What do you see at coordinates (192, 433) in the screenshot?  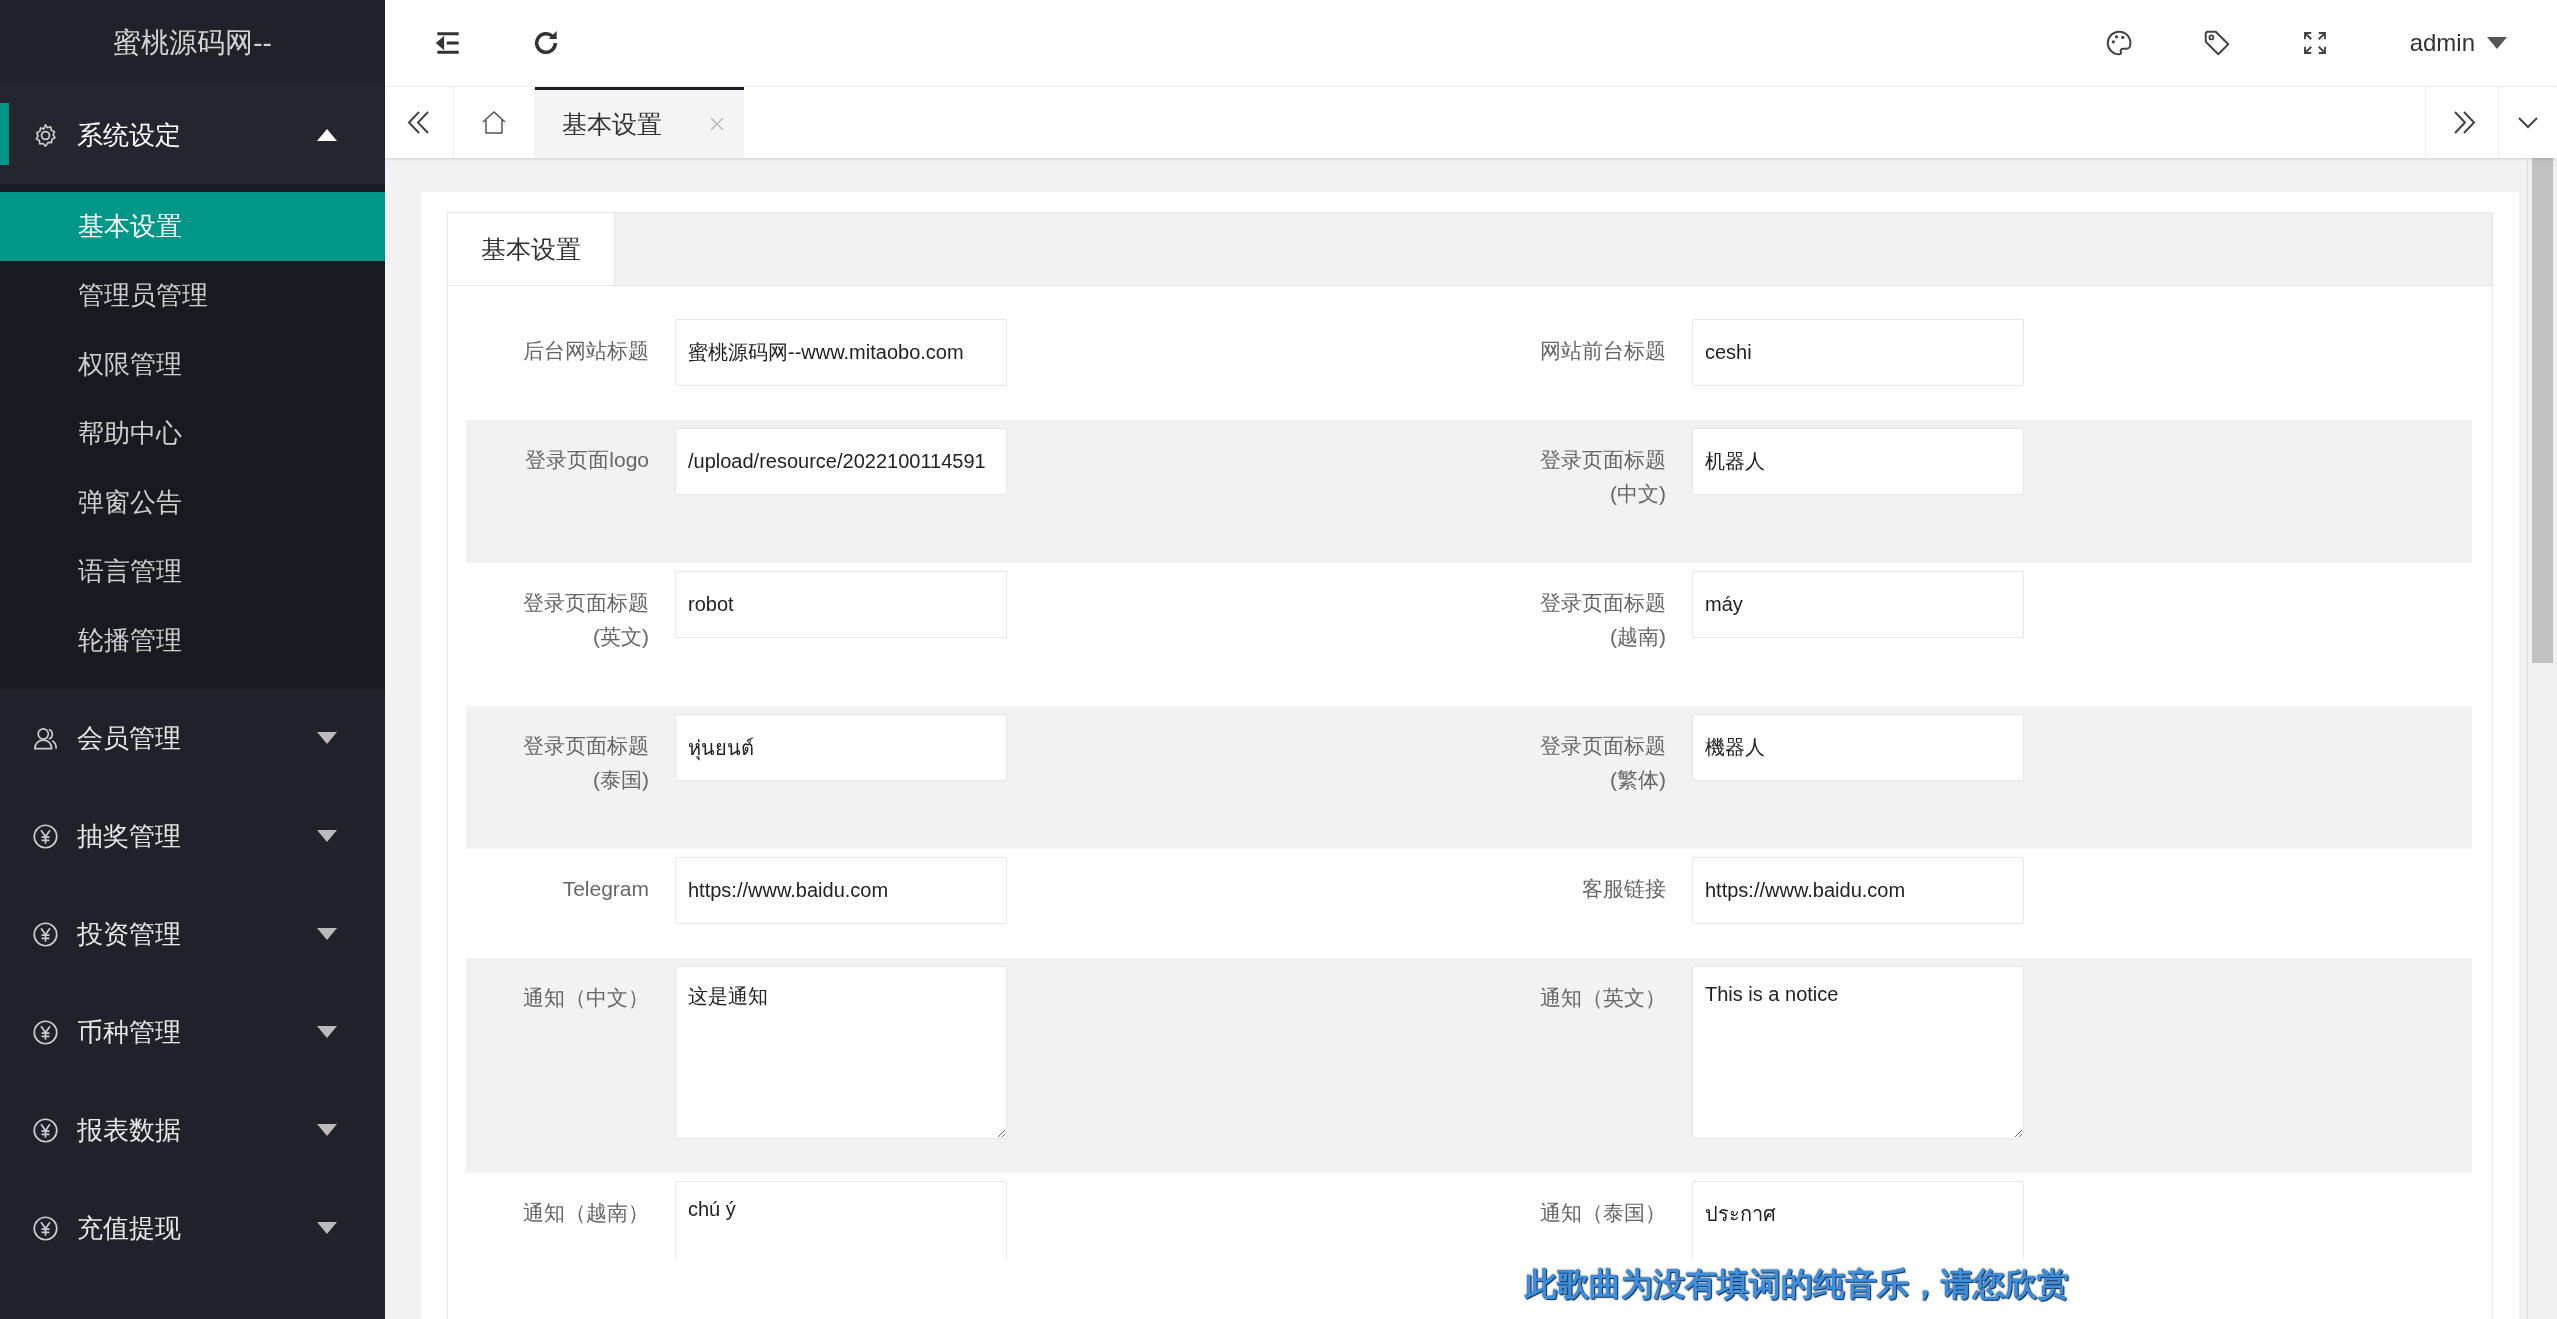 I see `menu-item: 帮助中心` at bounding box center [192, 433].